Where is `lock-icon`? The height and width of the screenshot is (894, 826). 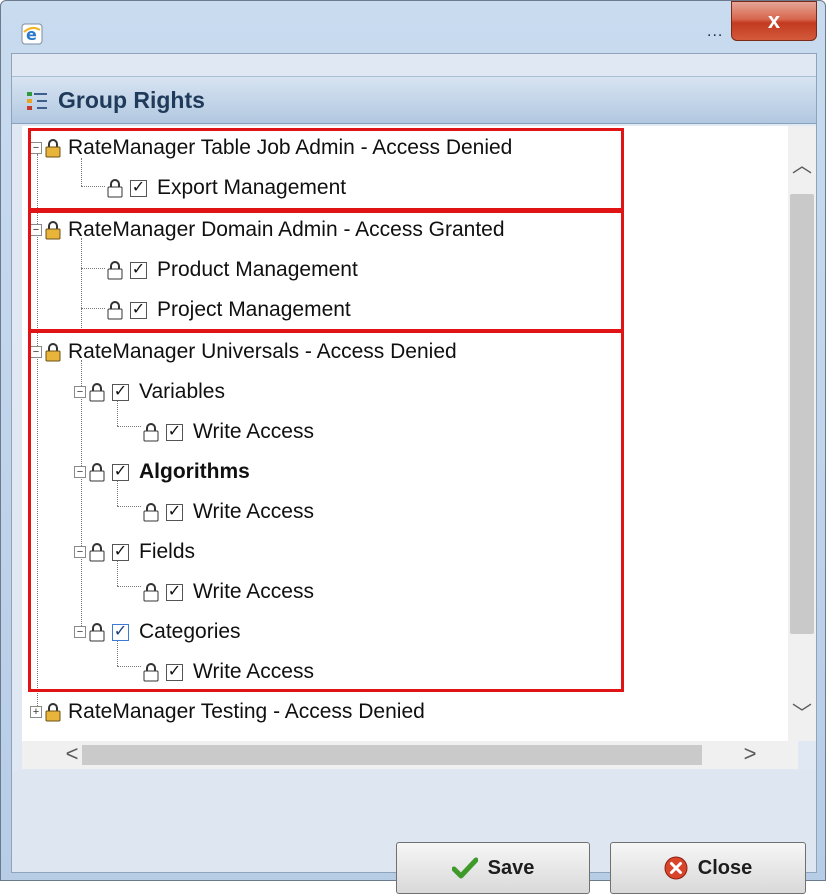
lock-icon is located at coordinates (53, 712).